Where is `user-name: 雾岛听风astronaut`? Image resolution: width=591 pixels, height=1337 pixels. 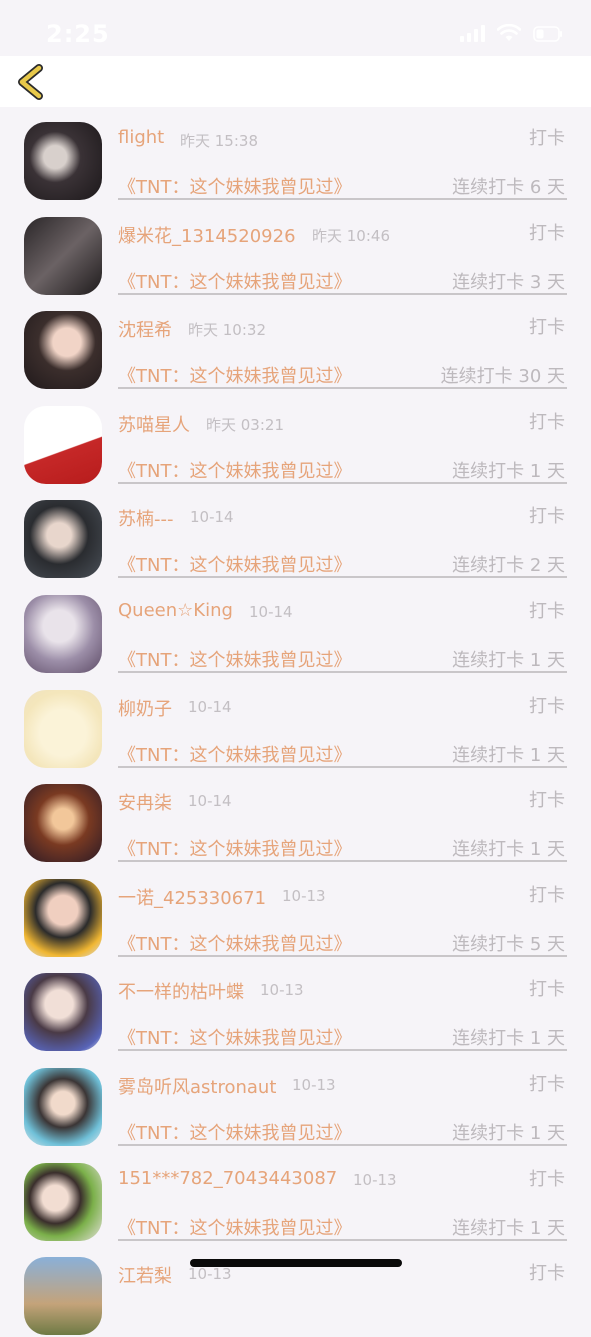
user-name: 雾岛听风astronaut is located at coordinates (197, 1086).